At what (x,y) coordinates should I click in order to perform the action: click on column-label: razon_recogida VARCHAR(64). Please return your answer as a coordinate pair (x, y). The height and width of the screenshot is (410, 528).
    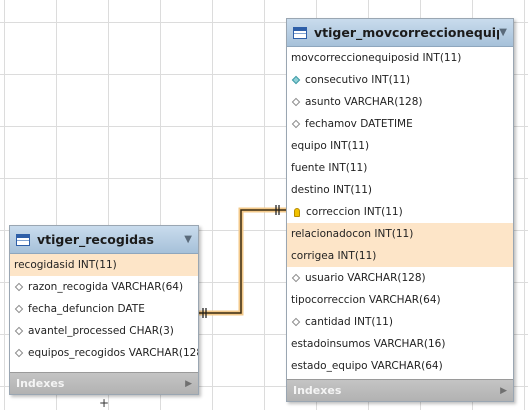
    Looking at the image, I should click on (106, 287).